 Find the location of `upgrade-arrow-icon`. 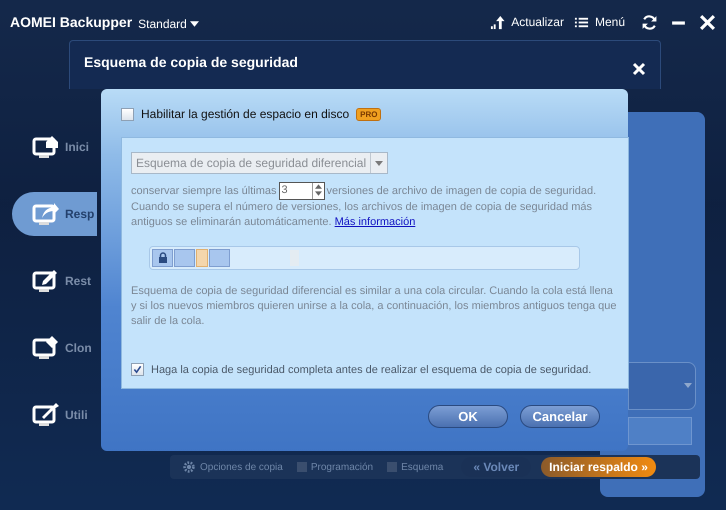

upgrade-arrow-icon is located at coordinates (498, 22).